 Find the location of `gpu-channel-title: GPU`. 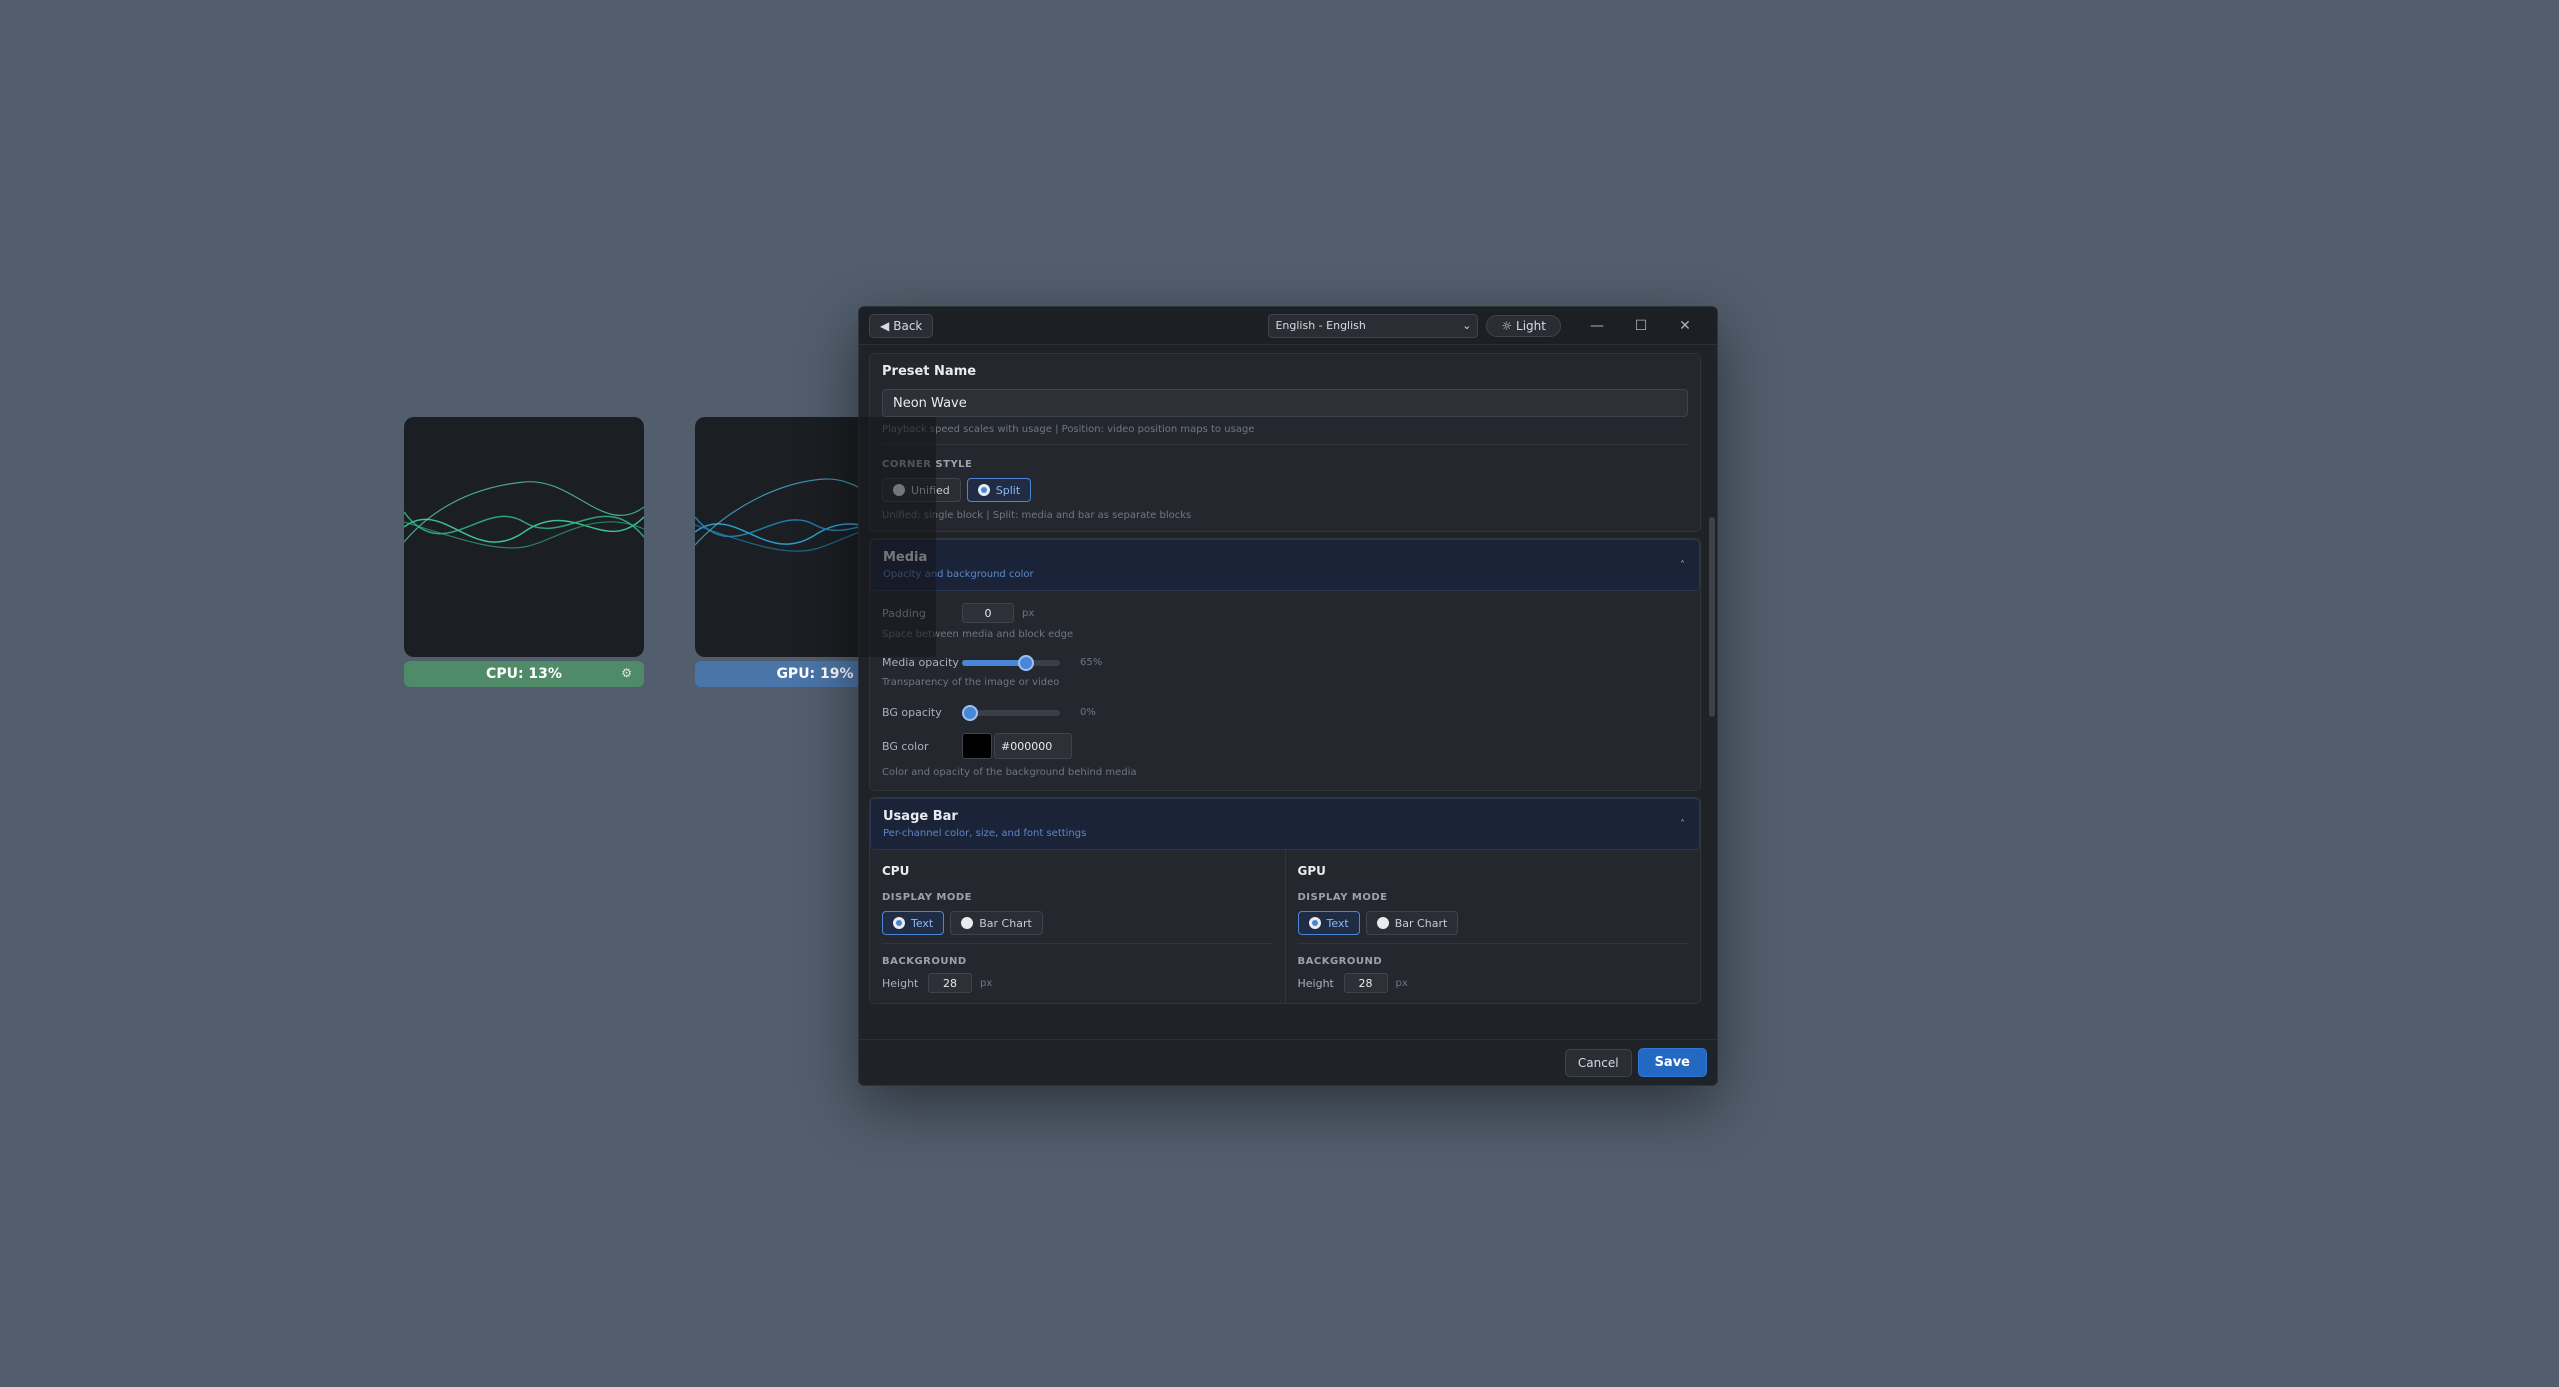

gpu-channel-title: GPU is located at coordinates (1311, 871).